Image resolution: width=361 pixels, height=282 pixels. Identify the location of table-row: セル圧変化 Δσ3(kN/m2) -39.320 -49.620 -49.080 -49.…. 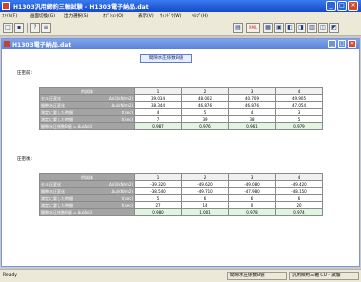
(181, 184).